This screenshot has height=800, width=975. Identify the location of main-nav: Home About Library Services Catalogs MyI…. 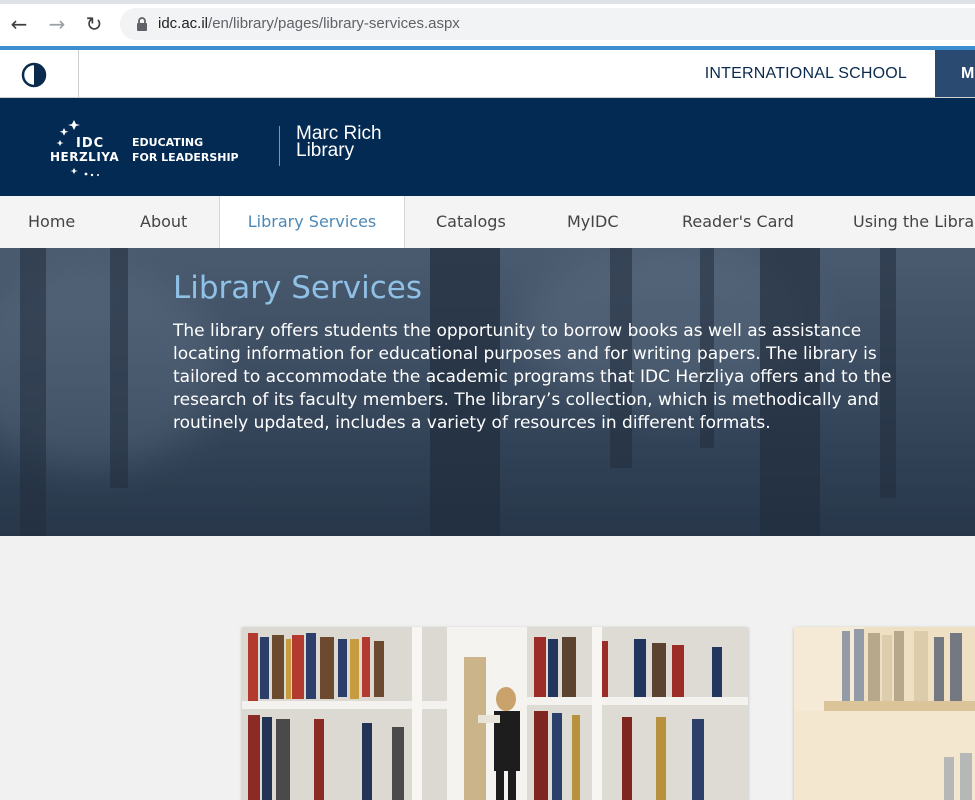
(487, 222).